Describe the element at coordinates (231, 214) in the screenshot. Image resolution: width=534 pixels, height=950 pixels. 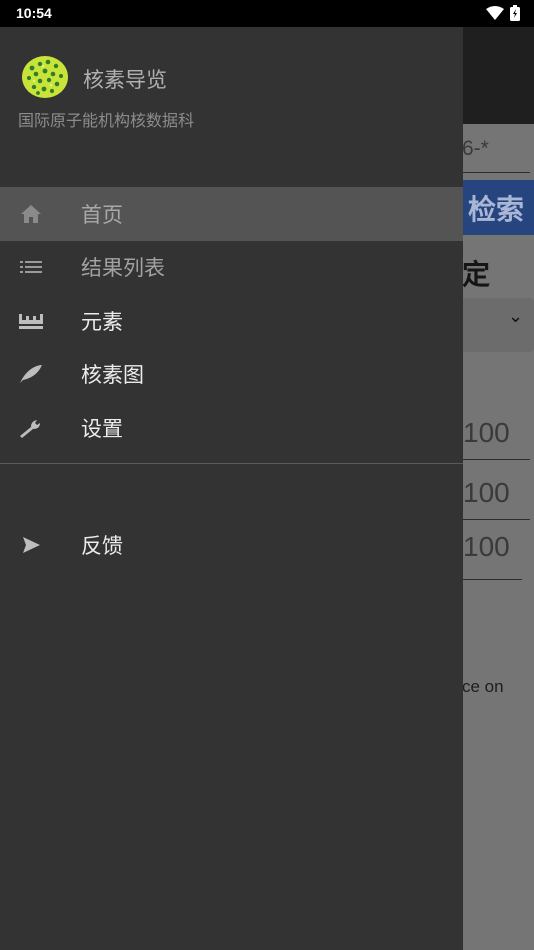
I see `menu-item-home: 首页` at that location.